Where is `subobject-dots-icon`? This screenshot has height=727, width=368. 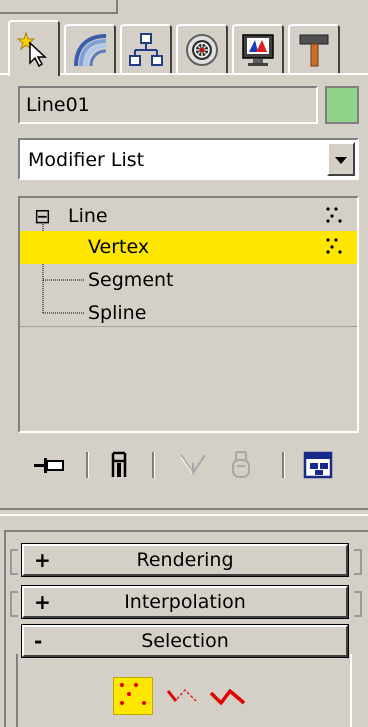
subobject-dots-icon is located at coordinates (334, 217).